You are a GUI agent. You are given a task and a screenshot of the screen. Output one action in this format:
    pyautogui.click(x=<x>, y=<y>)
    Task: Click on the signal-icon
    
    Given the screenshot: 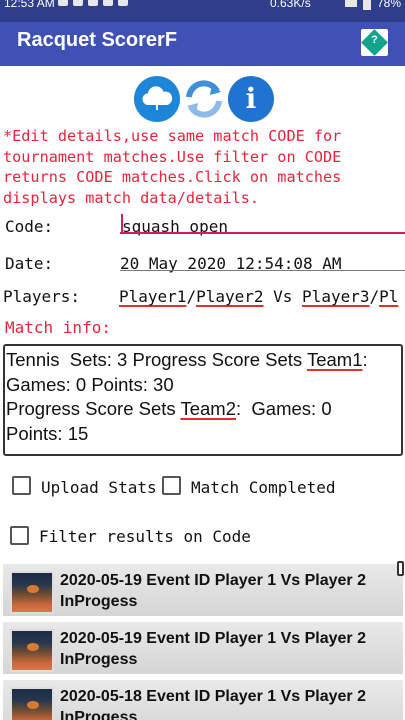 What is the action you would take?
    pyautogui.click(x=350, y=3)
    